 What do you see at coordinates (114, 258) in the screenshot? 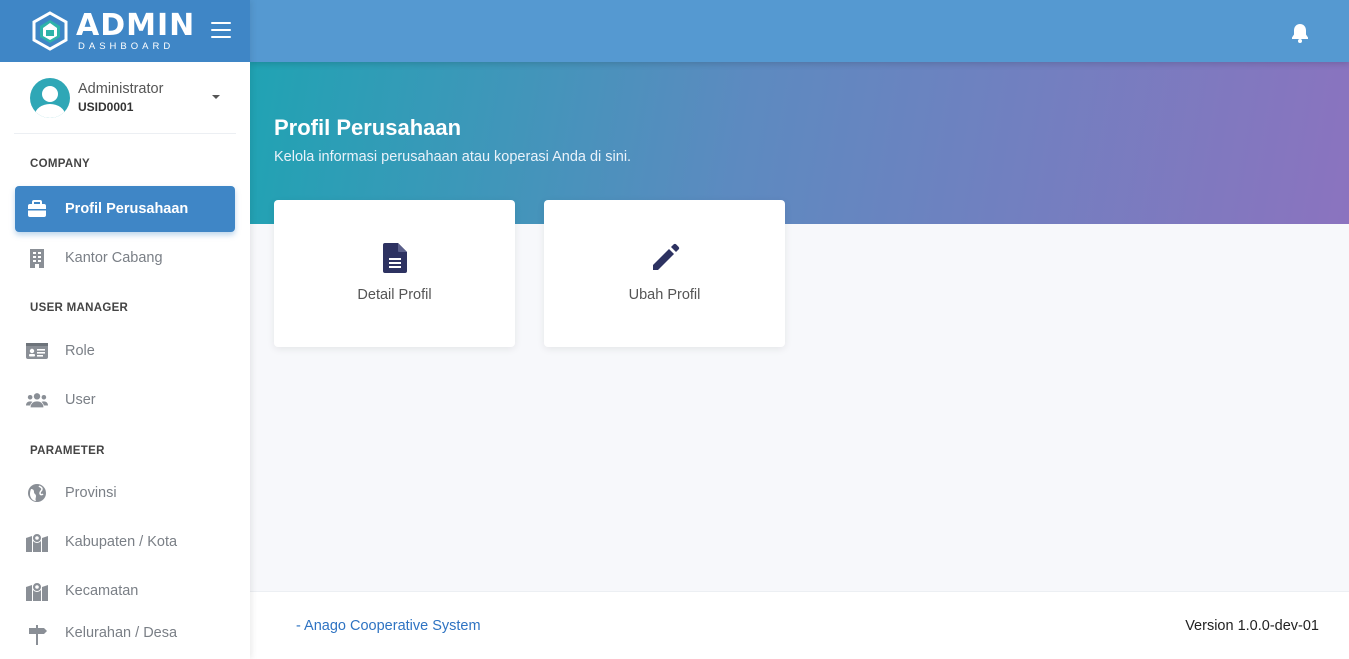
I see `sidebar-item-label: Kantor Cabang` at bounding box center [114, 258].